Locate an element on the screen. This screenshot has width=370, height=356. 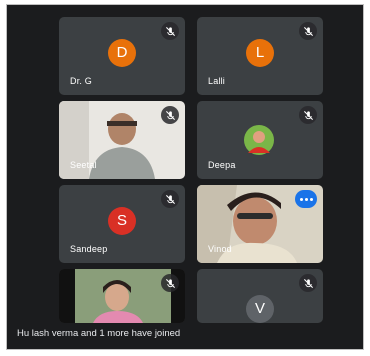
participant-tile-dr-g: D Dr. G is located at coordinates (122, 56).